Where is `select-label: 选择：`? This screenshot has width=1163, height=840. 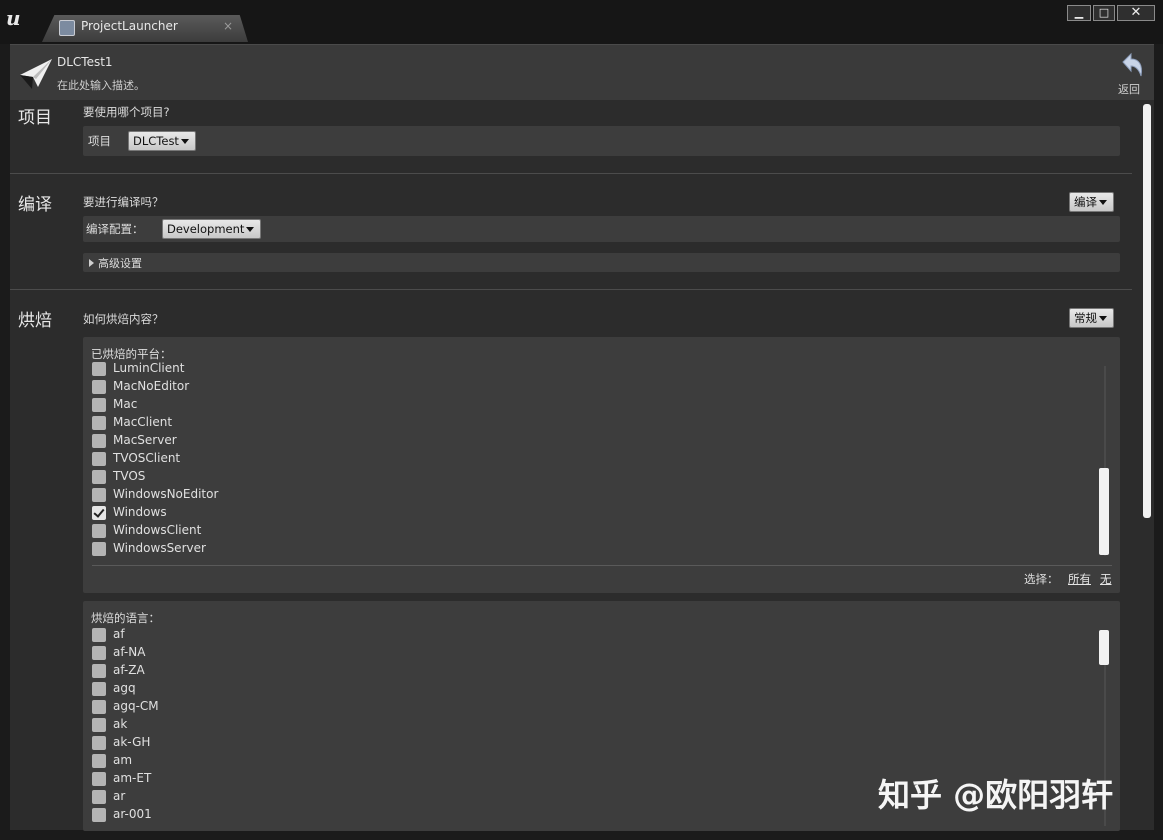 select-label: 选择： is located at coordinates (1041, 579).